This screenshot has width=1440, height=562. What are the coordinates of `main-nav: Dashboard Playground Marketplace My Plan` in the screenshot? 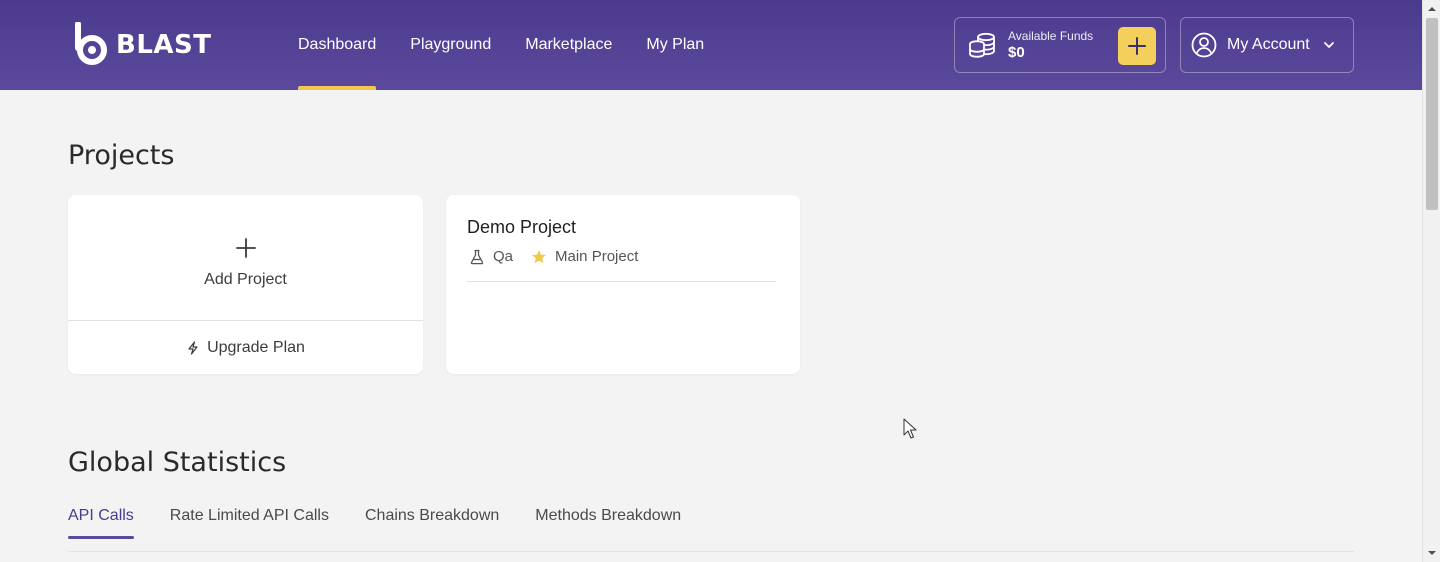 It's located at (518, 45).